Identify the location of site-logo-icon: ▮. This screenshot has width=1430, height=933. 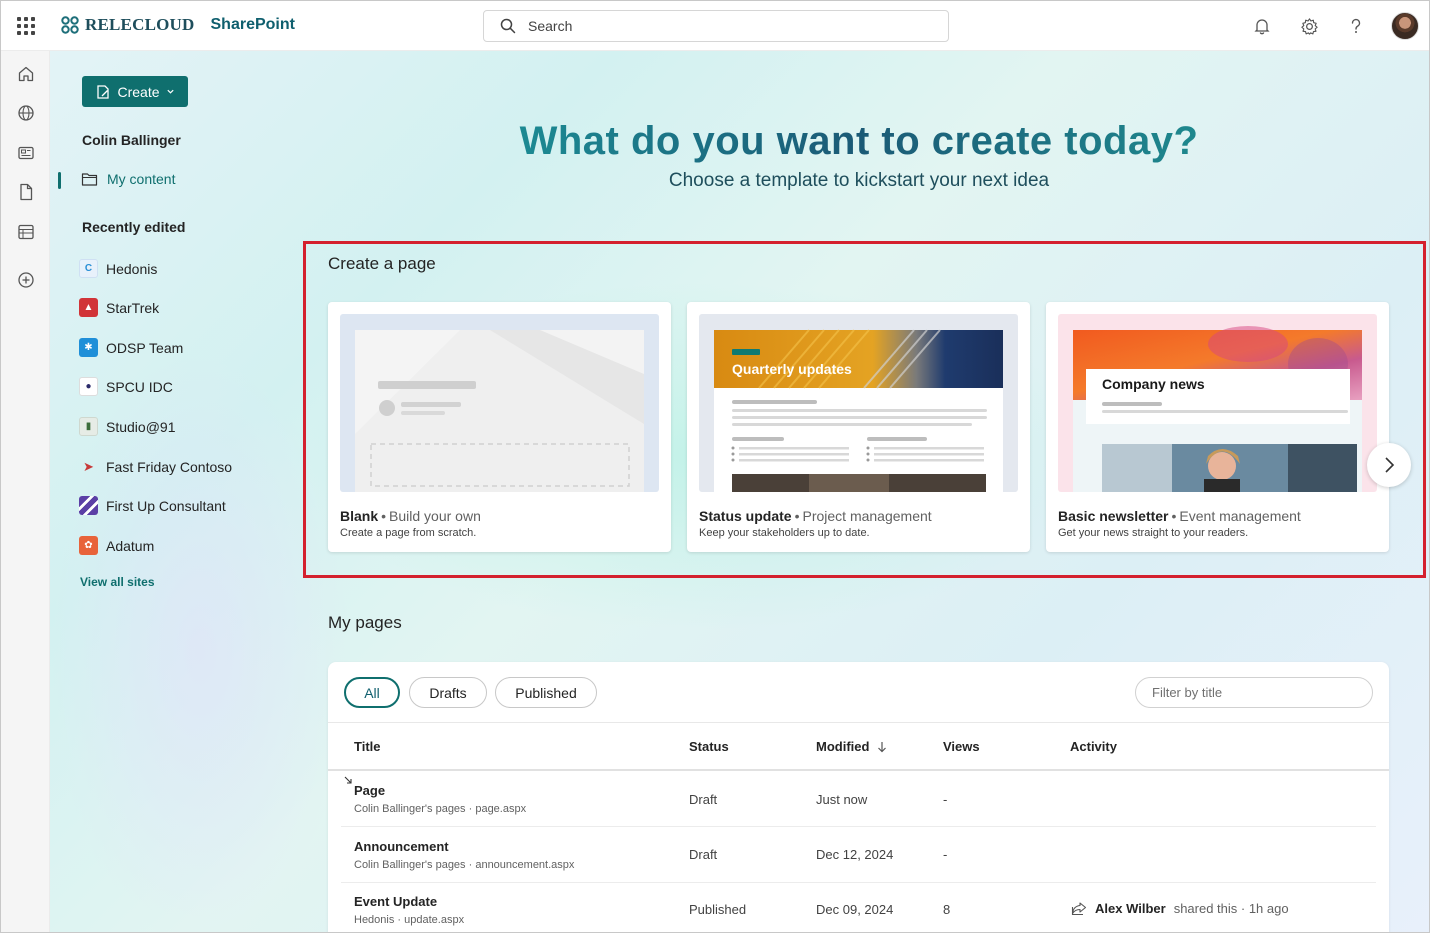
(88, 426).